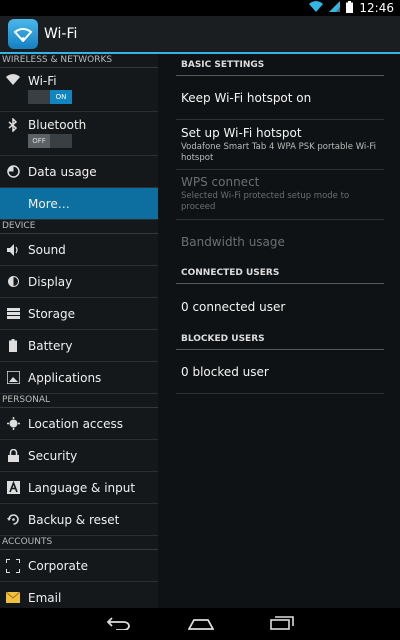 Image resolution: width=400 pixels, height=640 pixels. Describe the element at coordinates (79, 90) in the screenshot. I see `sidebar-item-wifi: Wi-Fi ON` at that location.